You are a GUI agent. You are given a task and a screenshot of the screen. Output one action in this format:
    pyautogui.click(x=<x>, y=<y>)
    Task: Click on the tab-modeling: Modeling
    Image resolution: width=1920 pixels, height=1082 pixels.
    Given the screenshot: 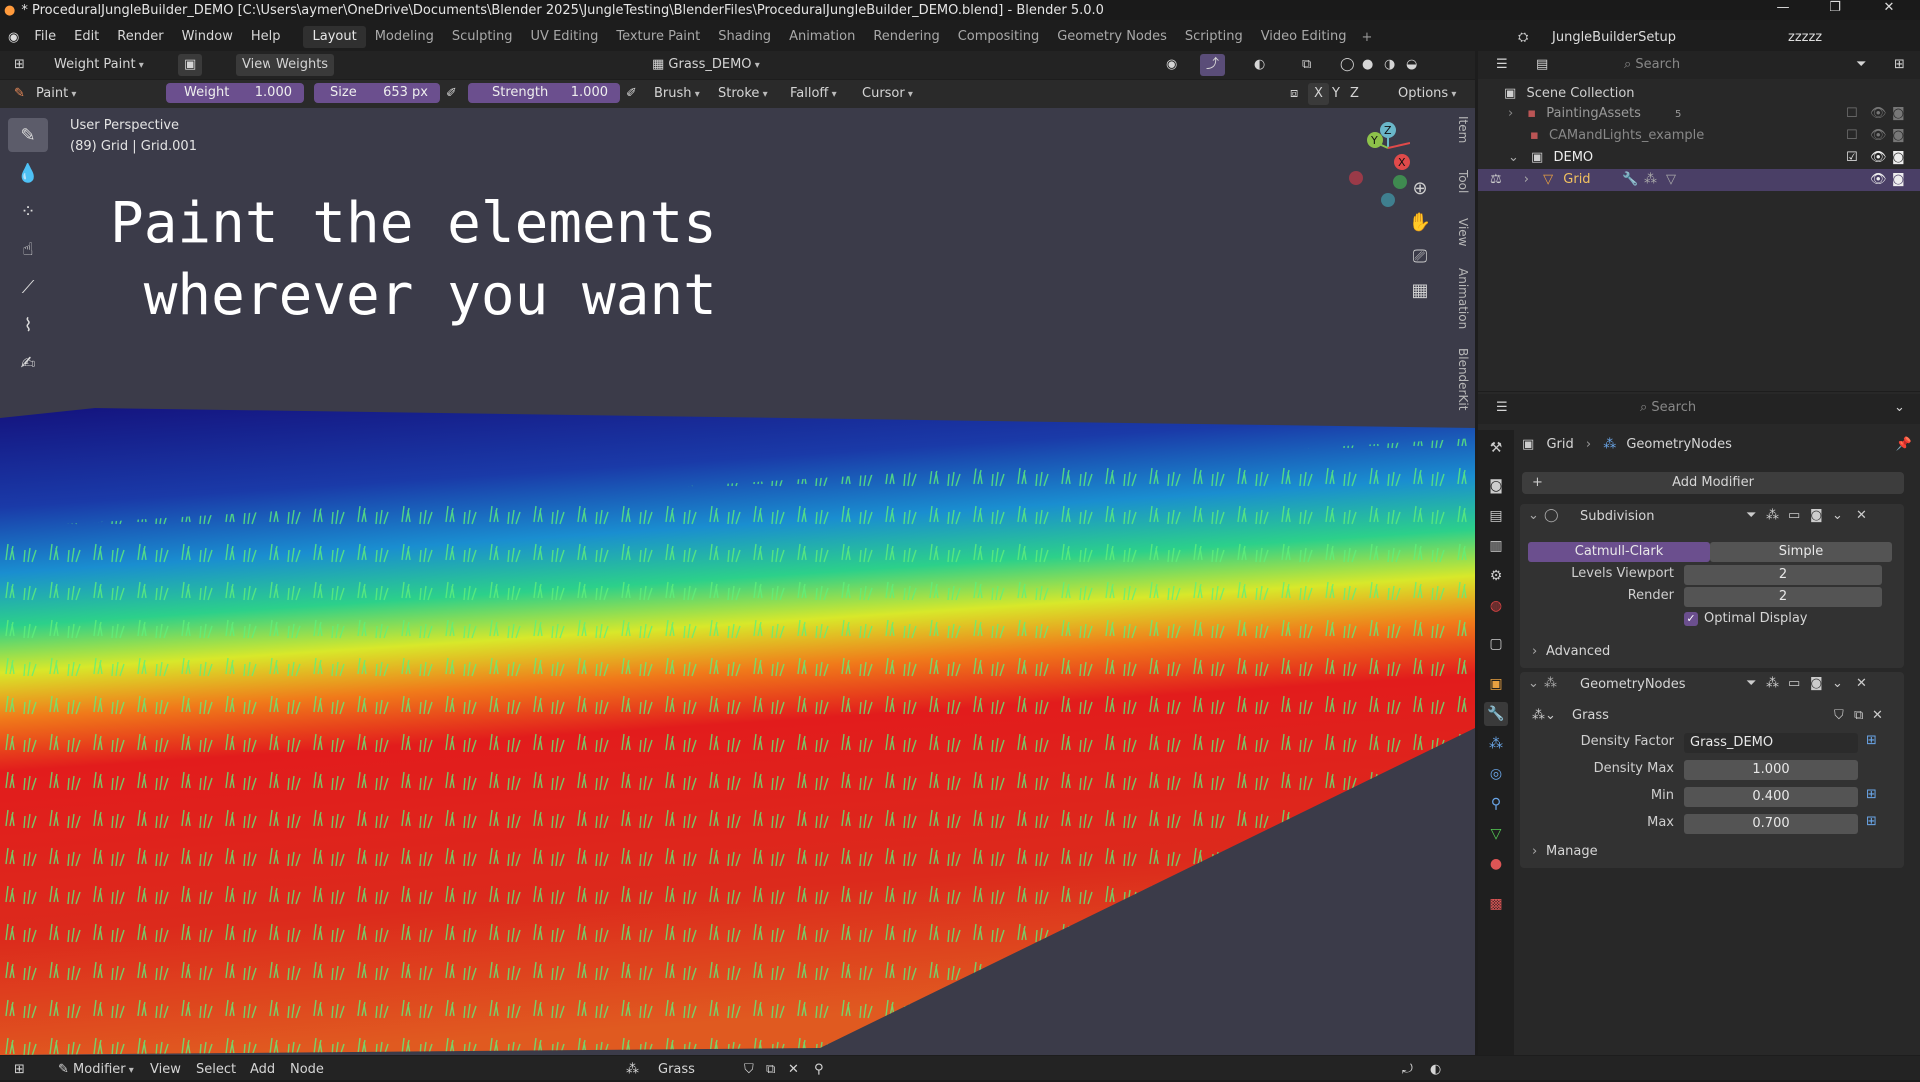 What is the action you would take?
    pyautogui.click(x=404, y=37)
    